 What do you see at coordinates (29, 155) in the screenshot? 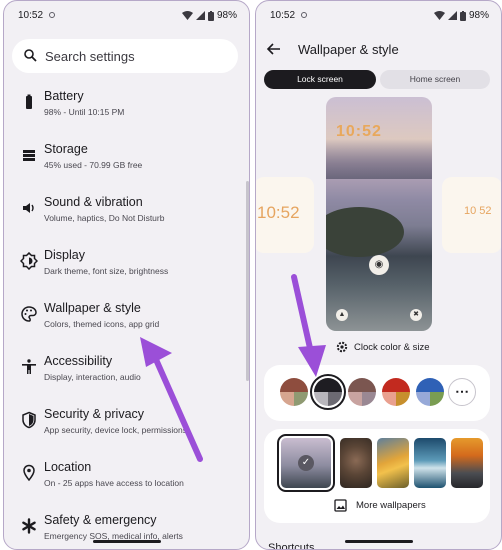
I see `storage-icon` at bounding box center [29, 155].